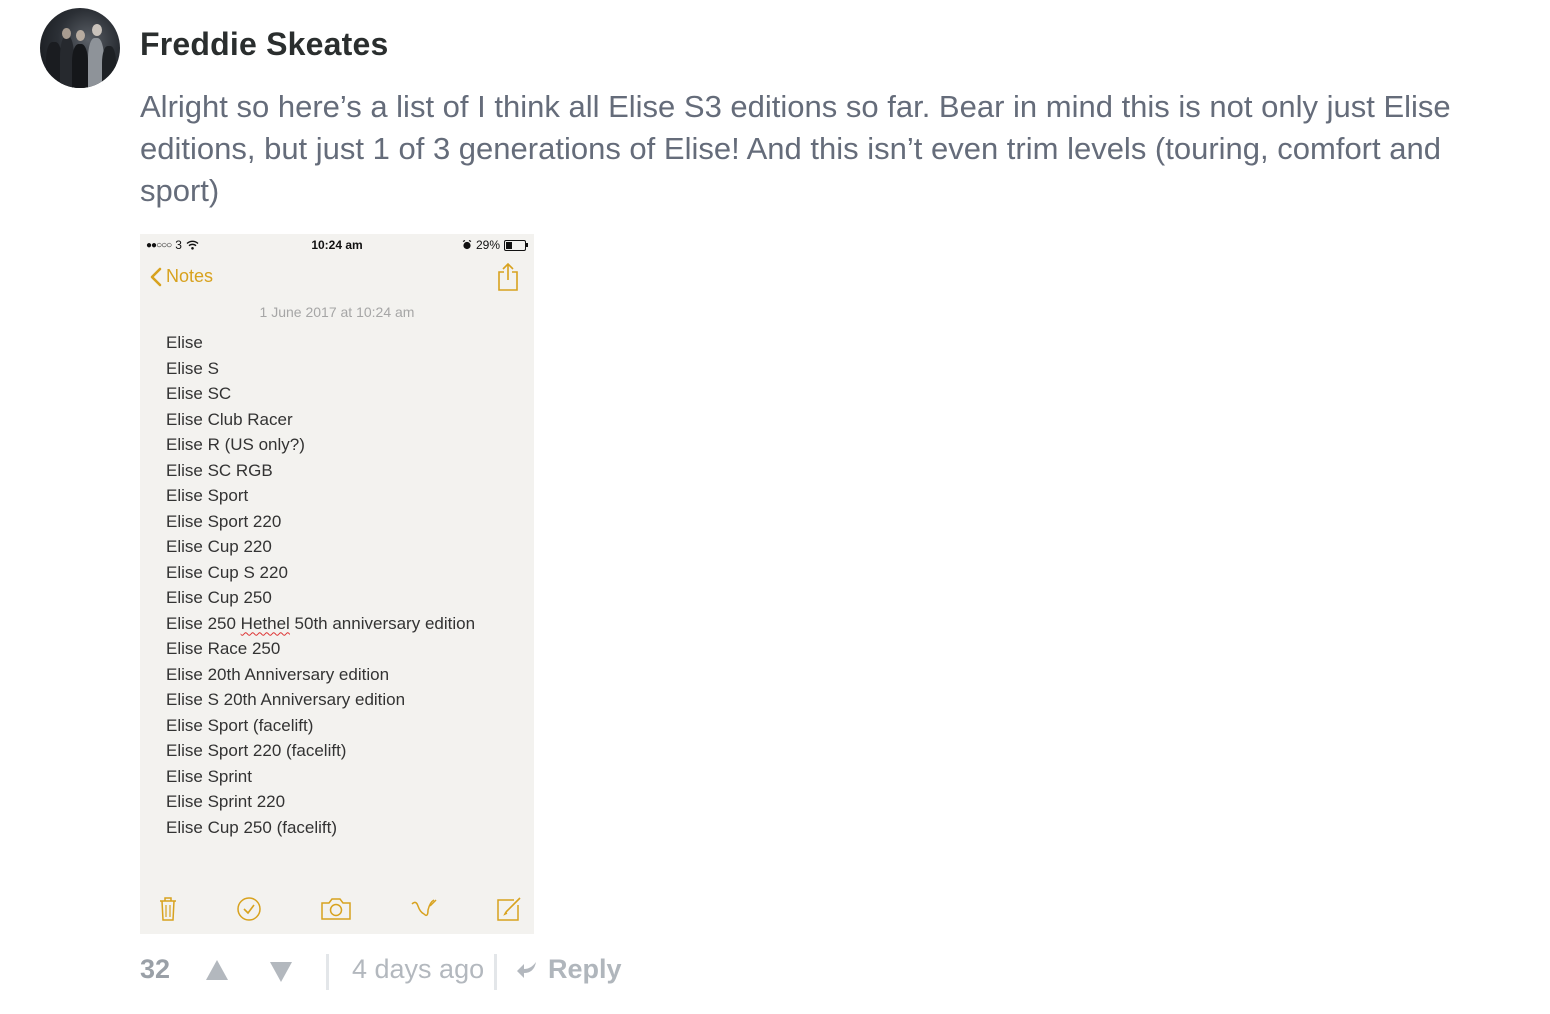 This screenshot has width=1550, height=1014. I want to click on timestamp-link: 4 days ago, so click(418, 969).